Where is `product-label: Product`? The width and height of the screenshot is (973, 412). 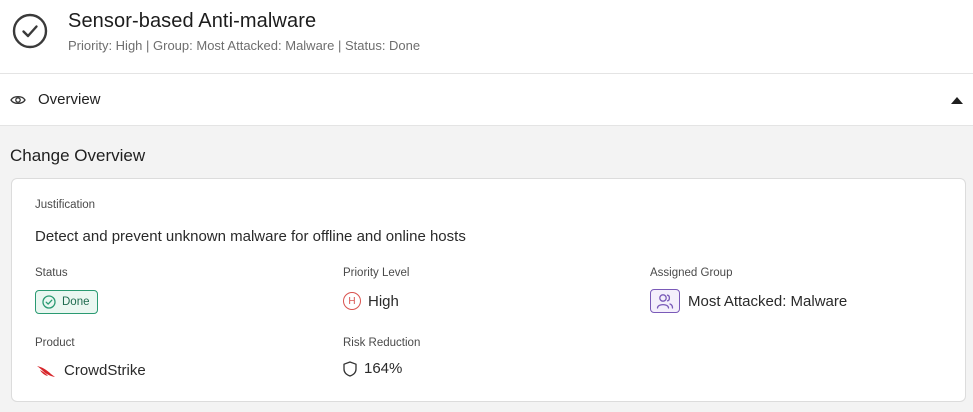 product-label: Product is located at coordinates (55, 343).